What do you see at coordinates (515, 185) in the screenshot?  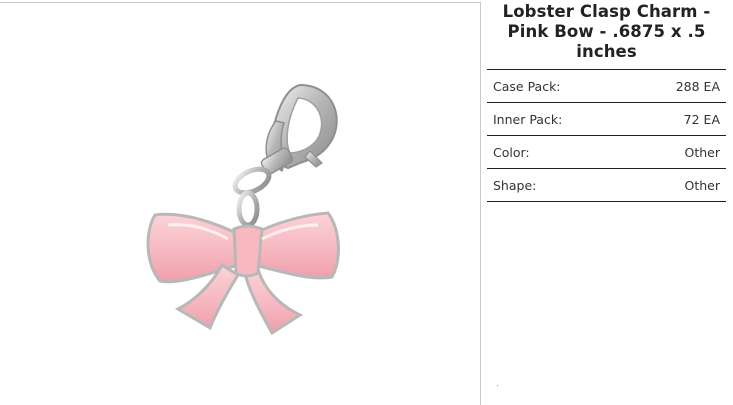 I see `spec-label: Shape:` at bounding box center [515, 185].